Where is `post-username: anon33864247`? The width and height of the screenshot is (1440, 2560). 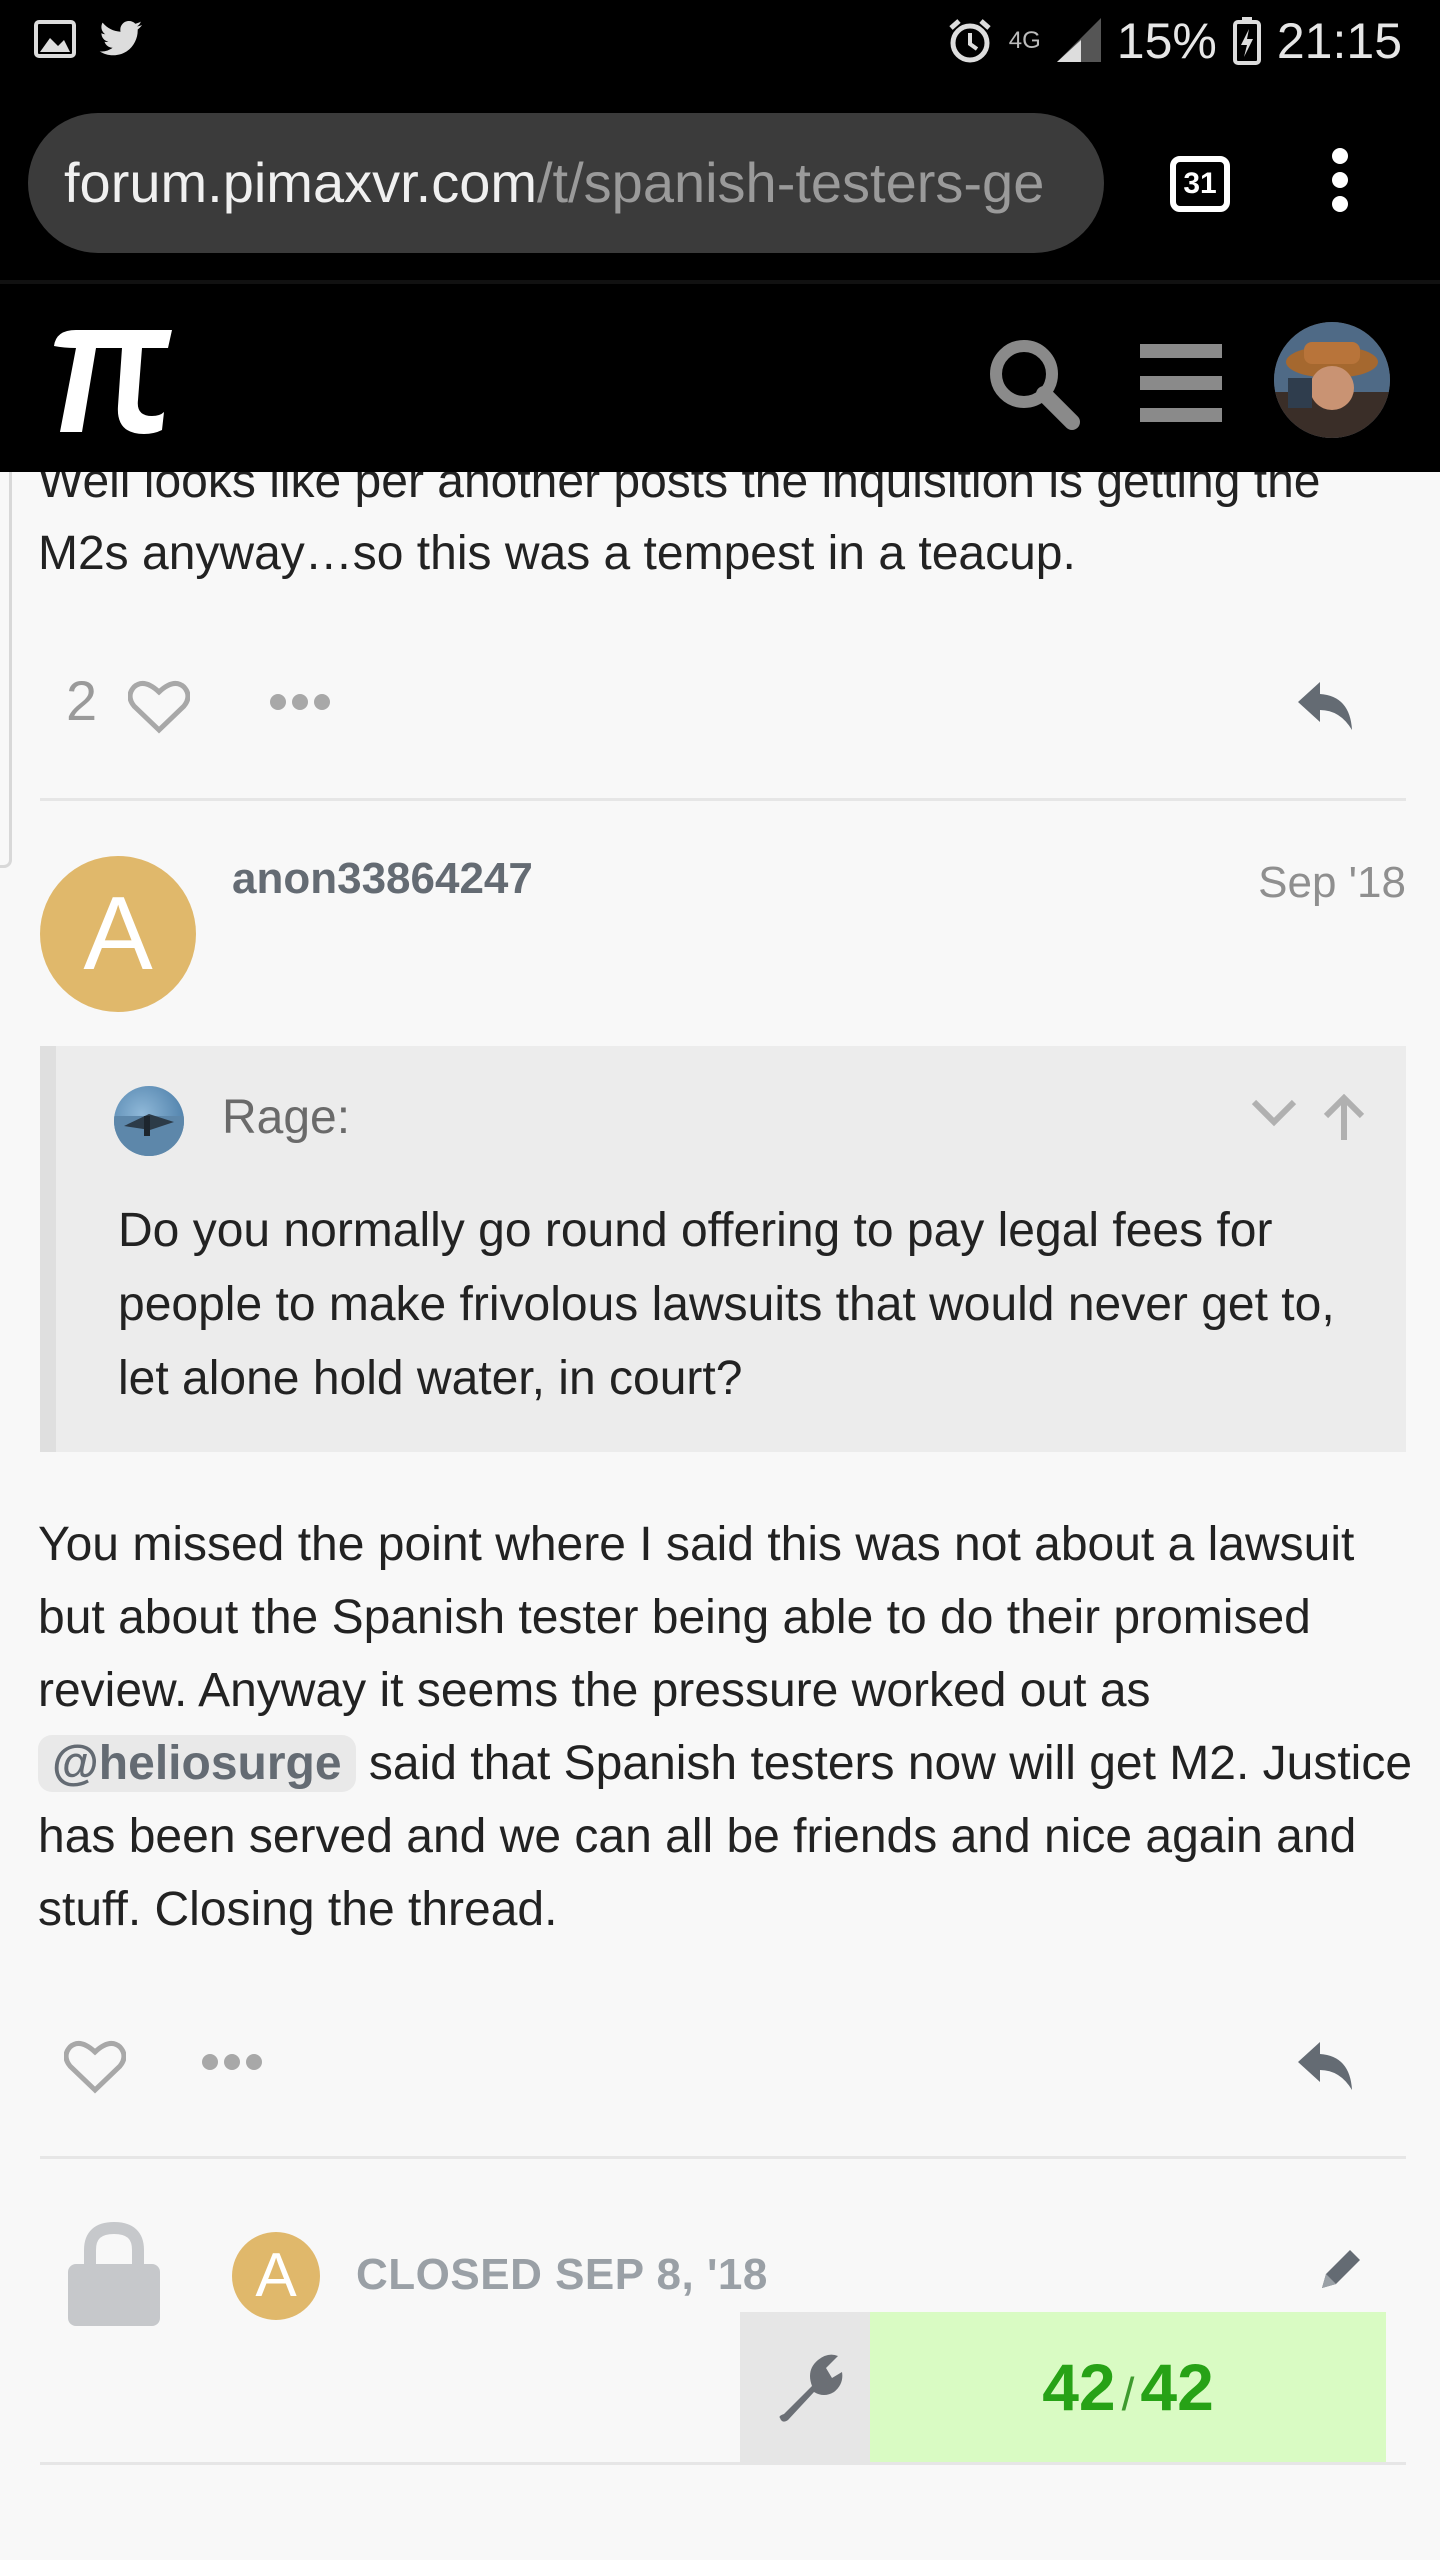 post-username: anon33864247 is located at coordinates (382, 879).